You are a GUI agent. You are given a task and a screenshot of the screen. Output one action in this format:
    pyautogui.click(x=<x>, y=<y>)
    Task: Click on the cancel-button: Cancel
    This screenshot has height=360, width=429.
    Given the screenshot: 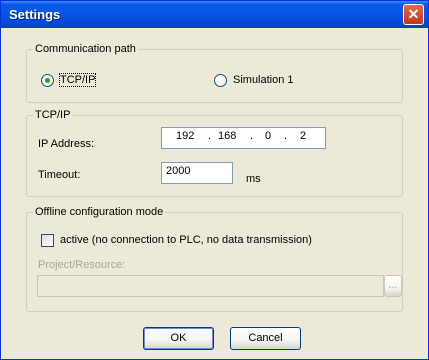 What is the action you would take?
    pyautogui.click(x=265, y=338)
    